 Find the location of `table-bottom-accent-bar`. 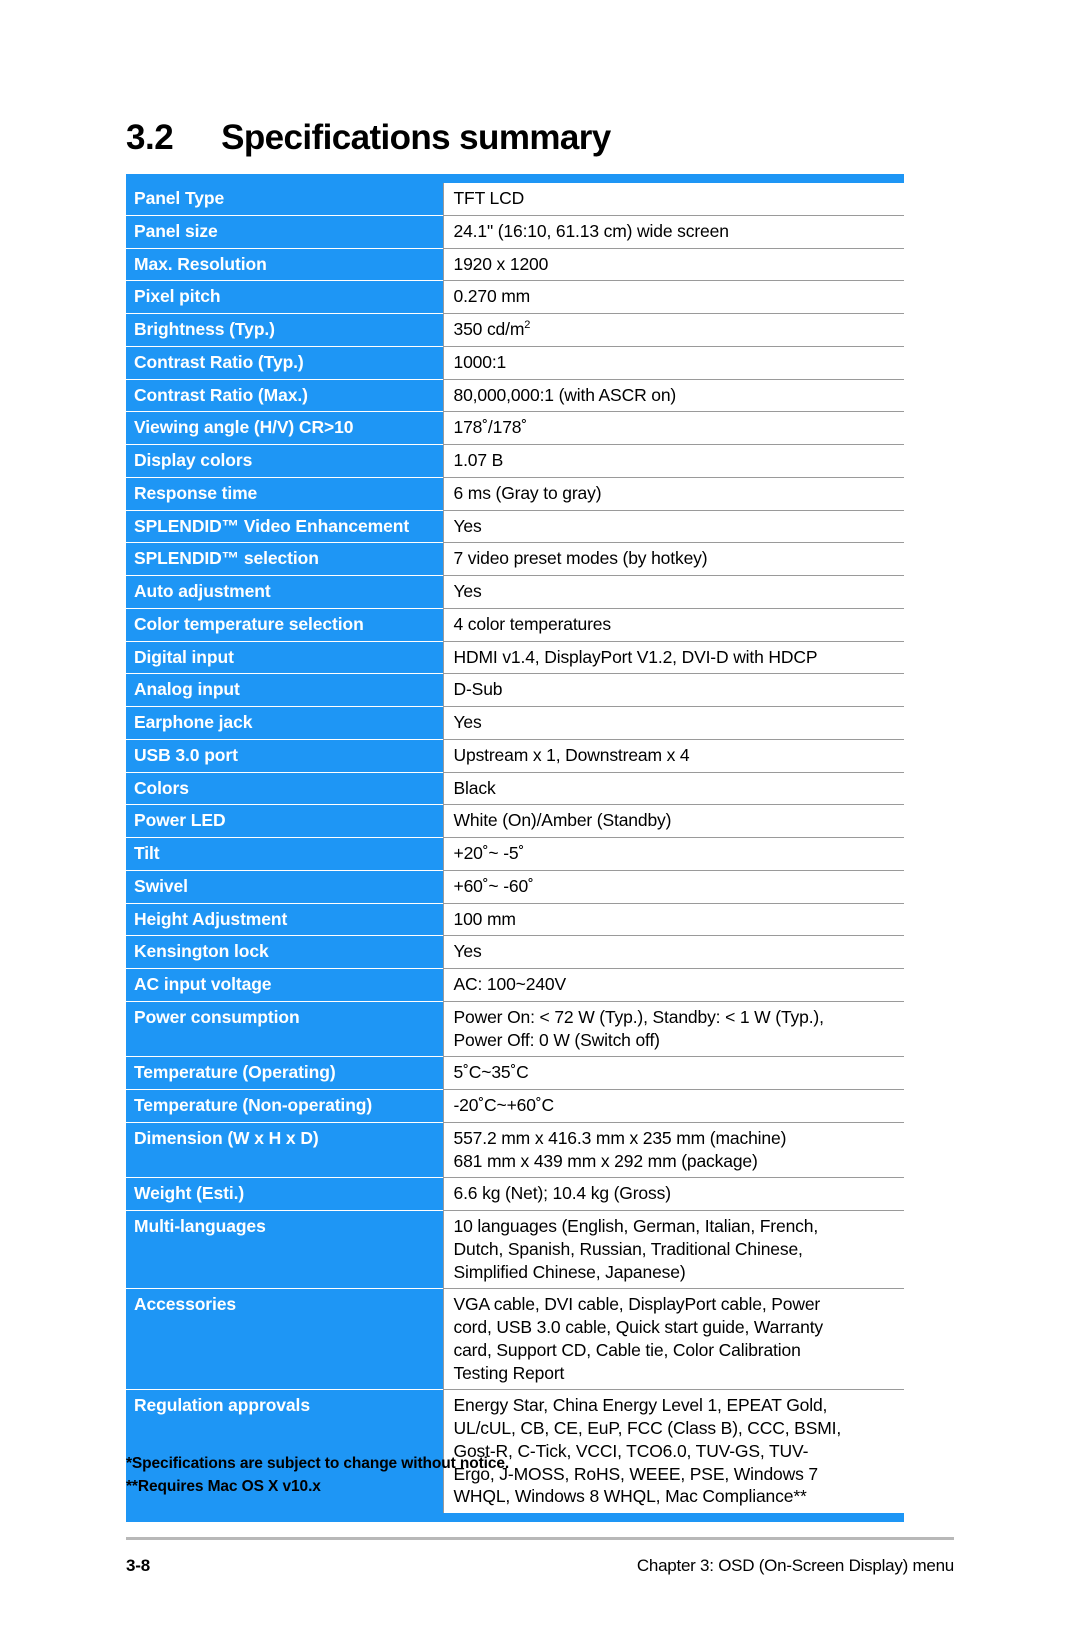

table-bottom-accent-bar is located at coordinates (515, 1517).